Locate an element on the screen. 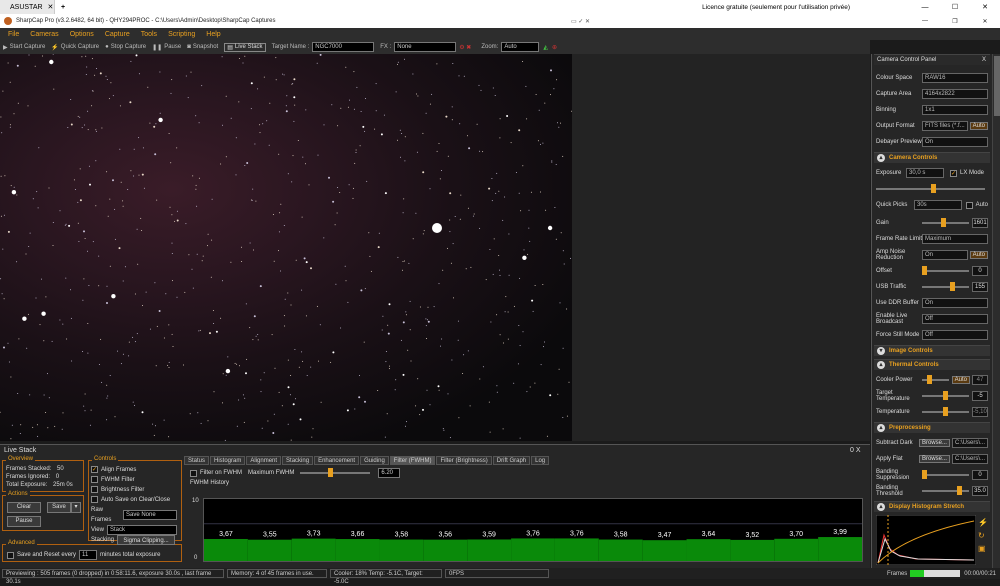  pause-stack-button: Pause is located at coordinates (24, 521).